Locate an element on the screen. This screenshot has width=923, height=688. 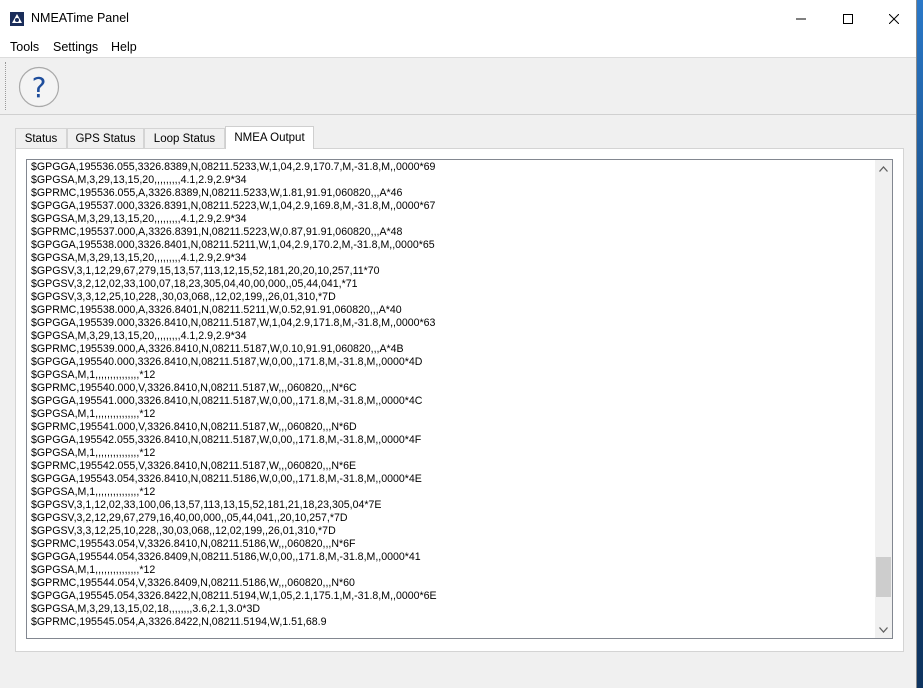
tab-nmea-output-label: NMEA Output is located at coordinates (269, 138).